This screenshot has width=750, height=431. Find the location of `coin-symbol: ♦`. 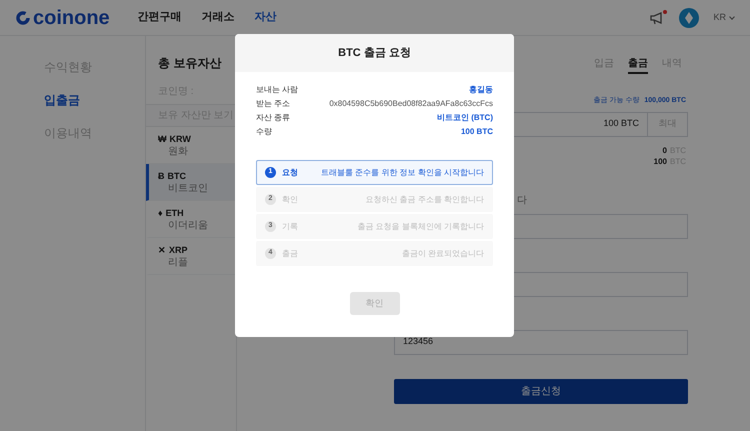

coin-symbol: ♦ is located at coordinates (160, 213).